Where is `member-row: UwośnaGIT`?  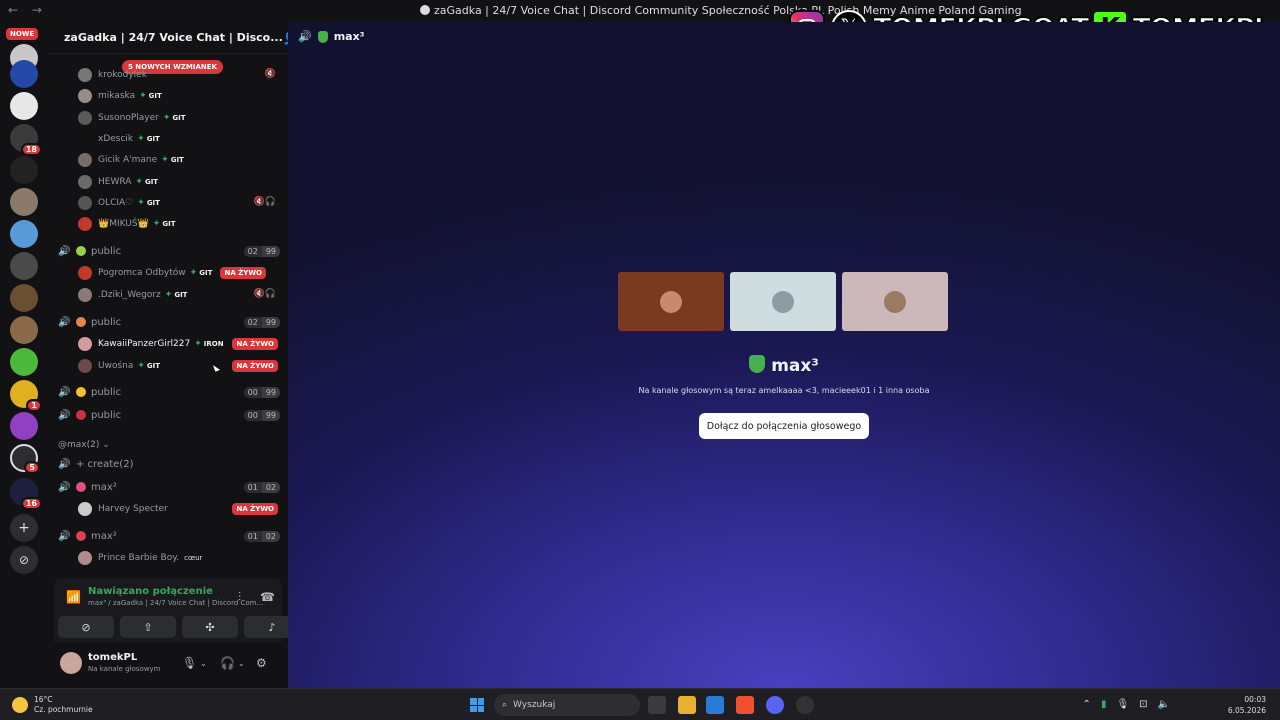
member-row: UwośnaGIT is located at coordinates (119, 366).